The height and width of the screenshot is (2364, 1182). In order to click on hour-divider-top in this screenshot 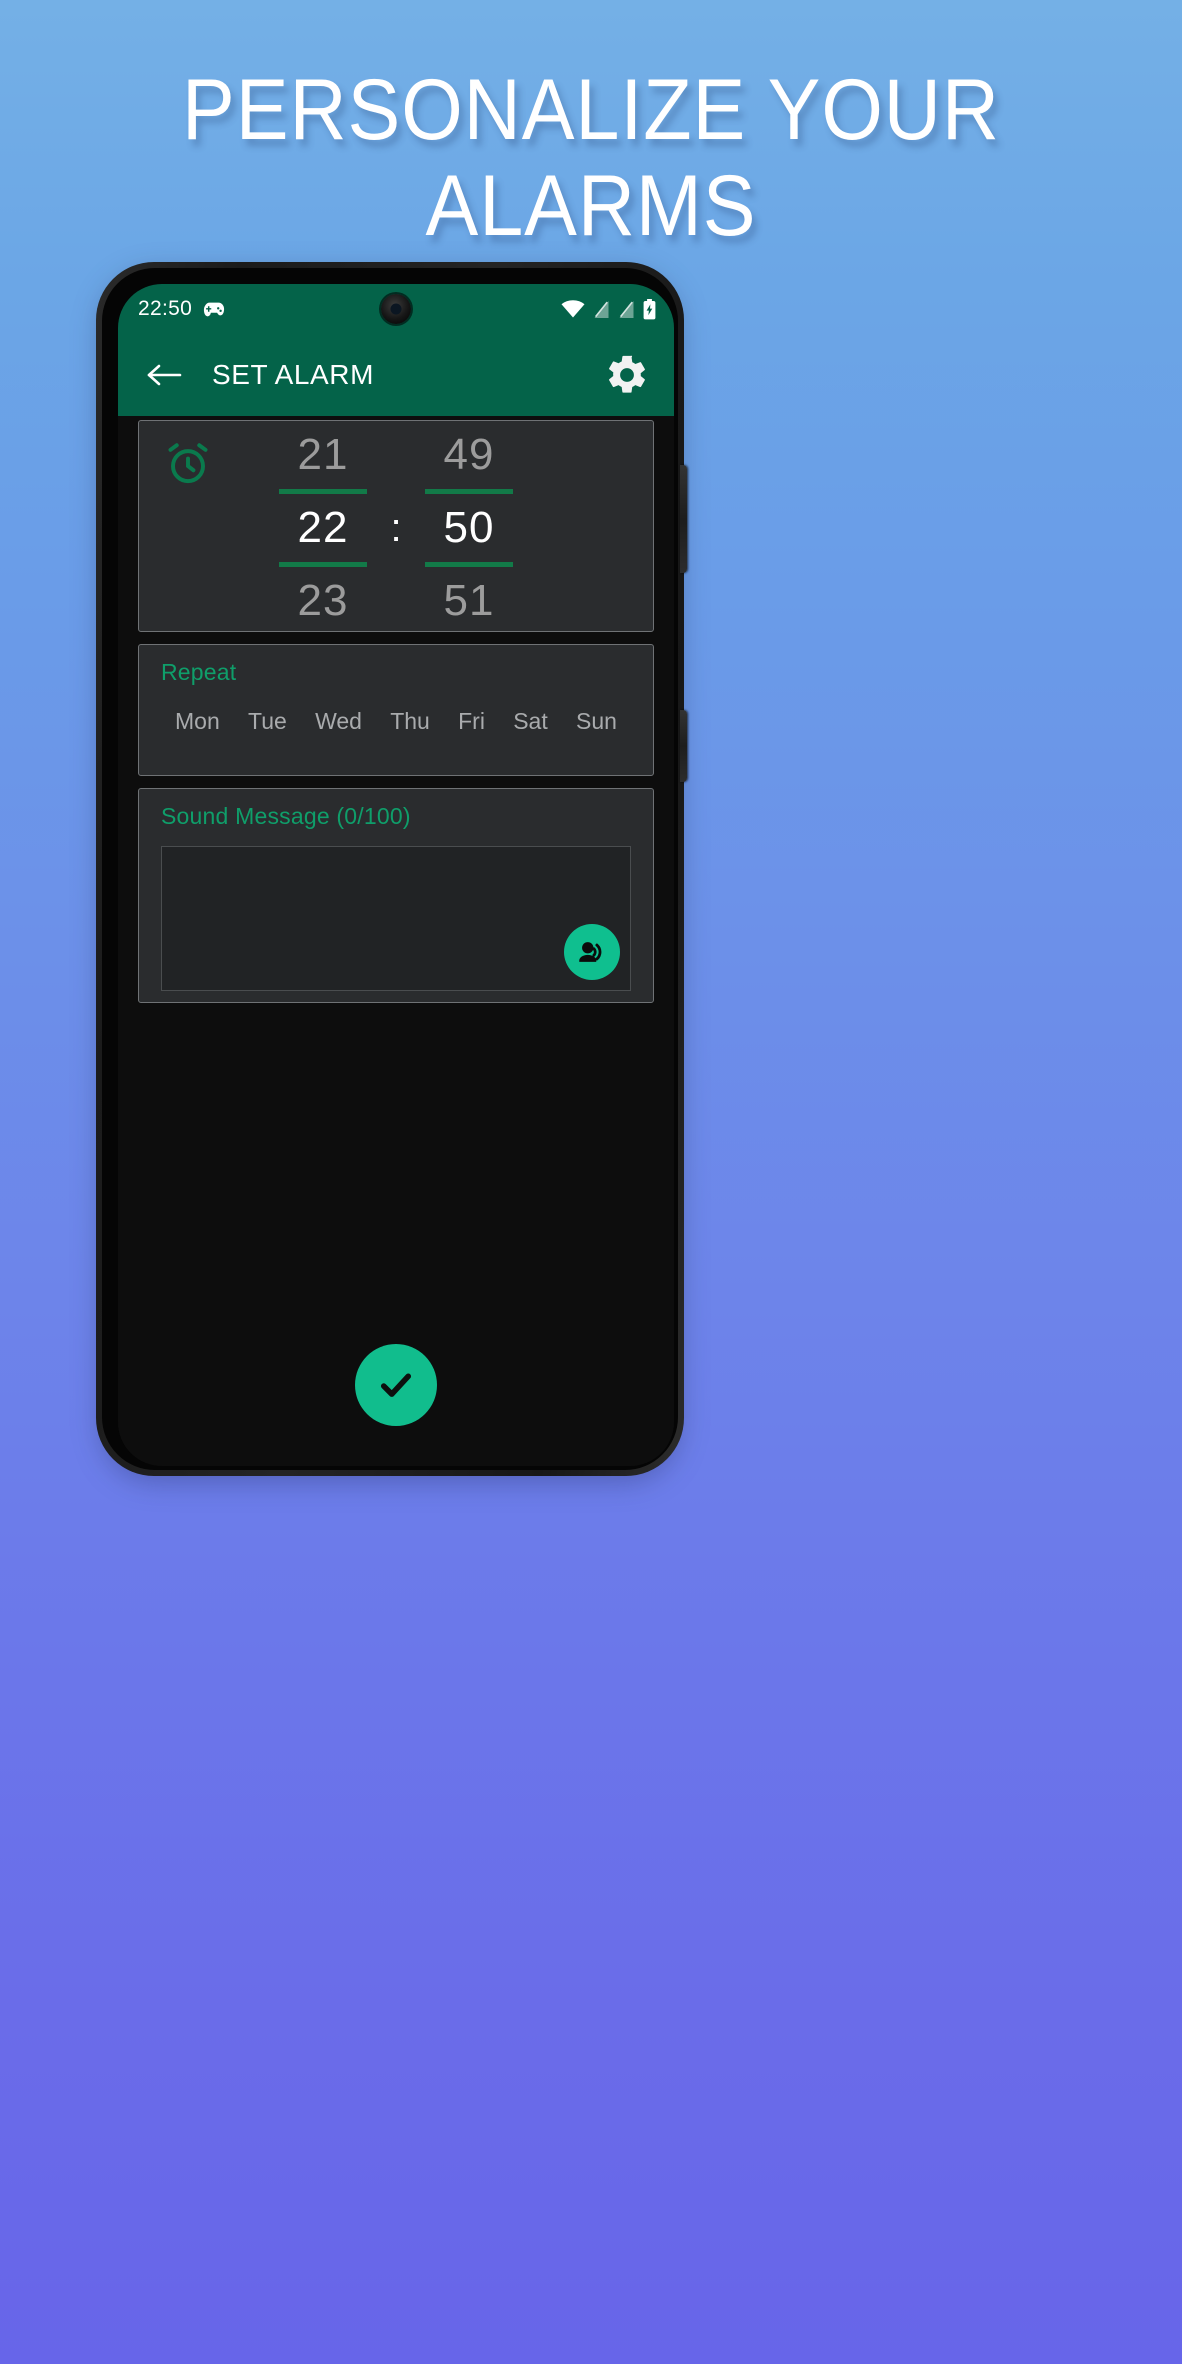, I will do `click(323, 491)`.